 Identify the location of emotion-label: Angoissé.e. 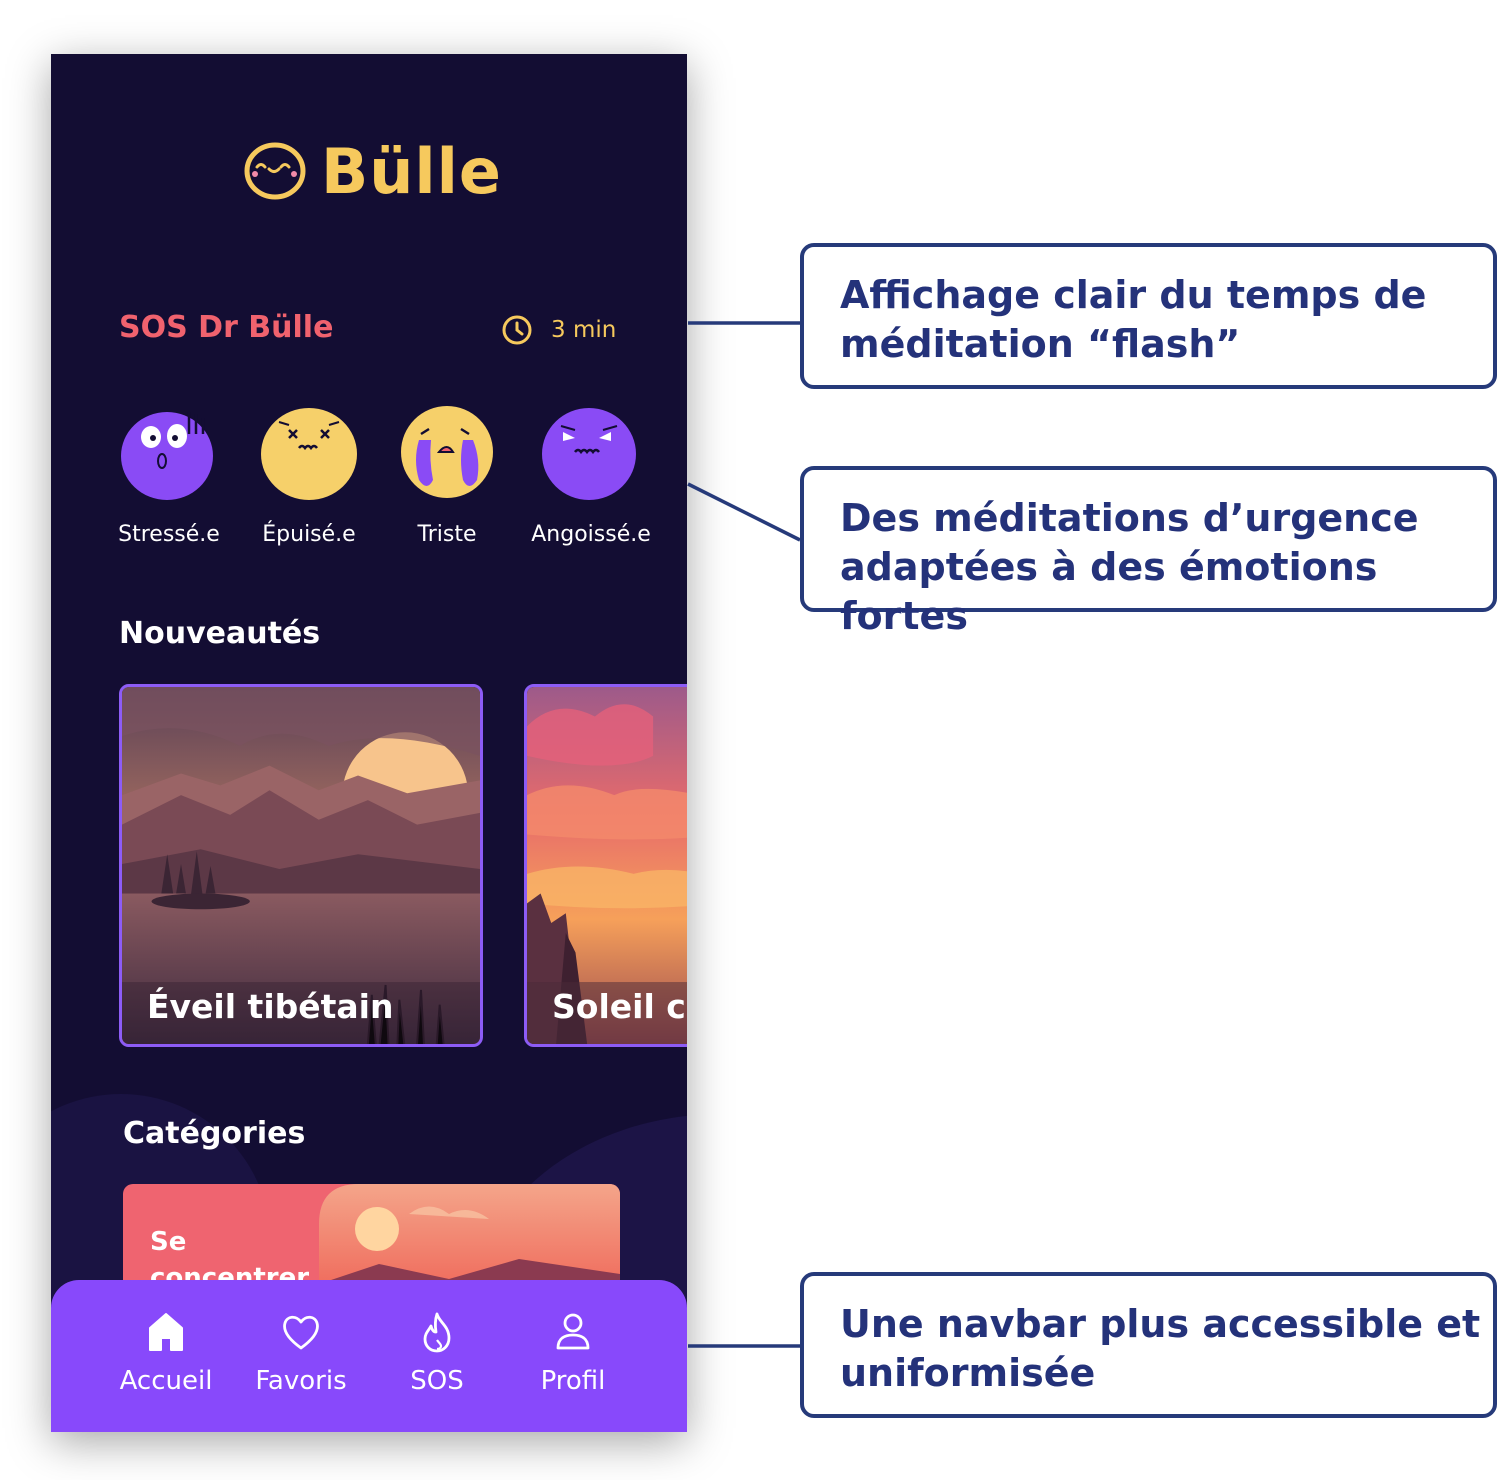
(591, 534).